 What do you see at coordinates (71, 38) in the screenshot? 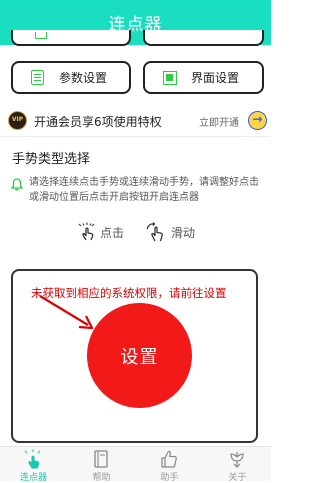
I see `hidden-top-left-button` at bounding box center [71, 38].